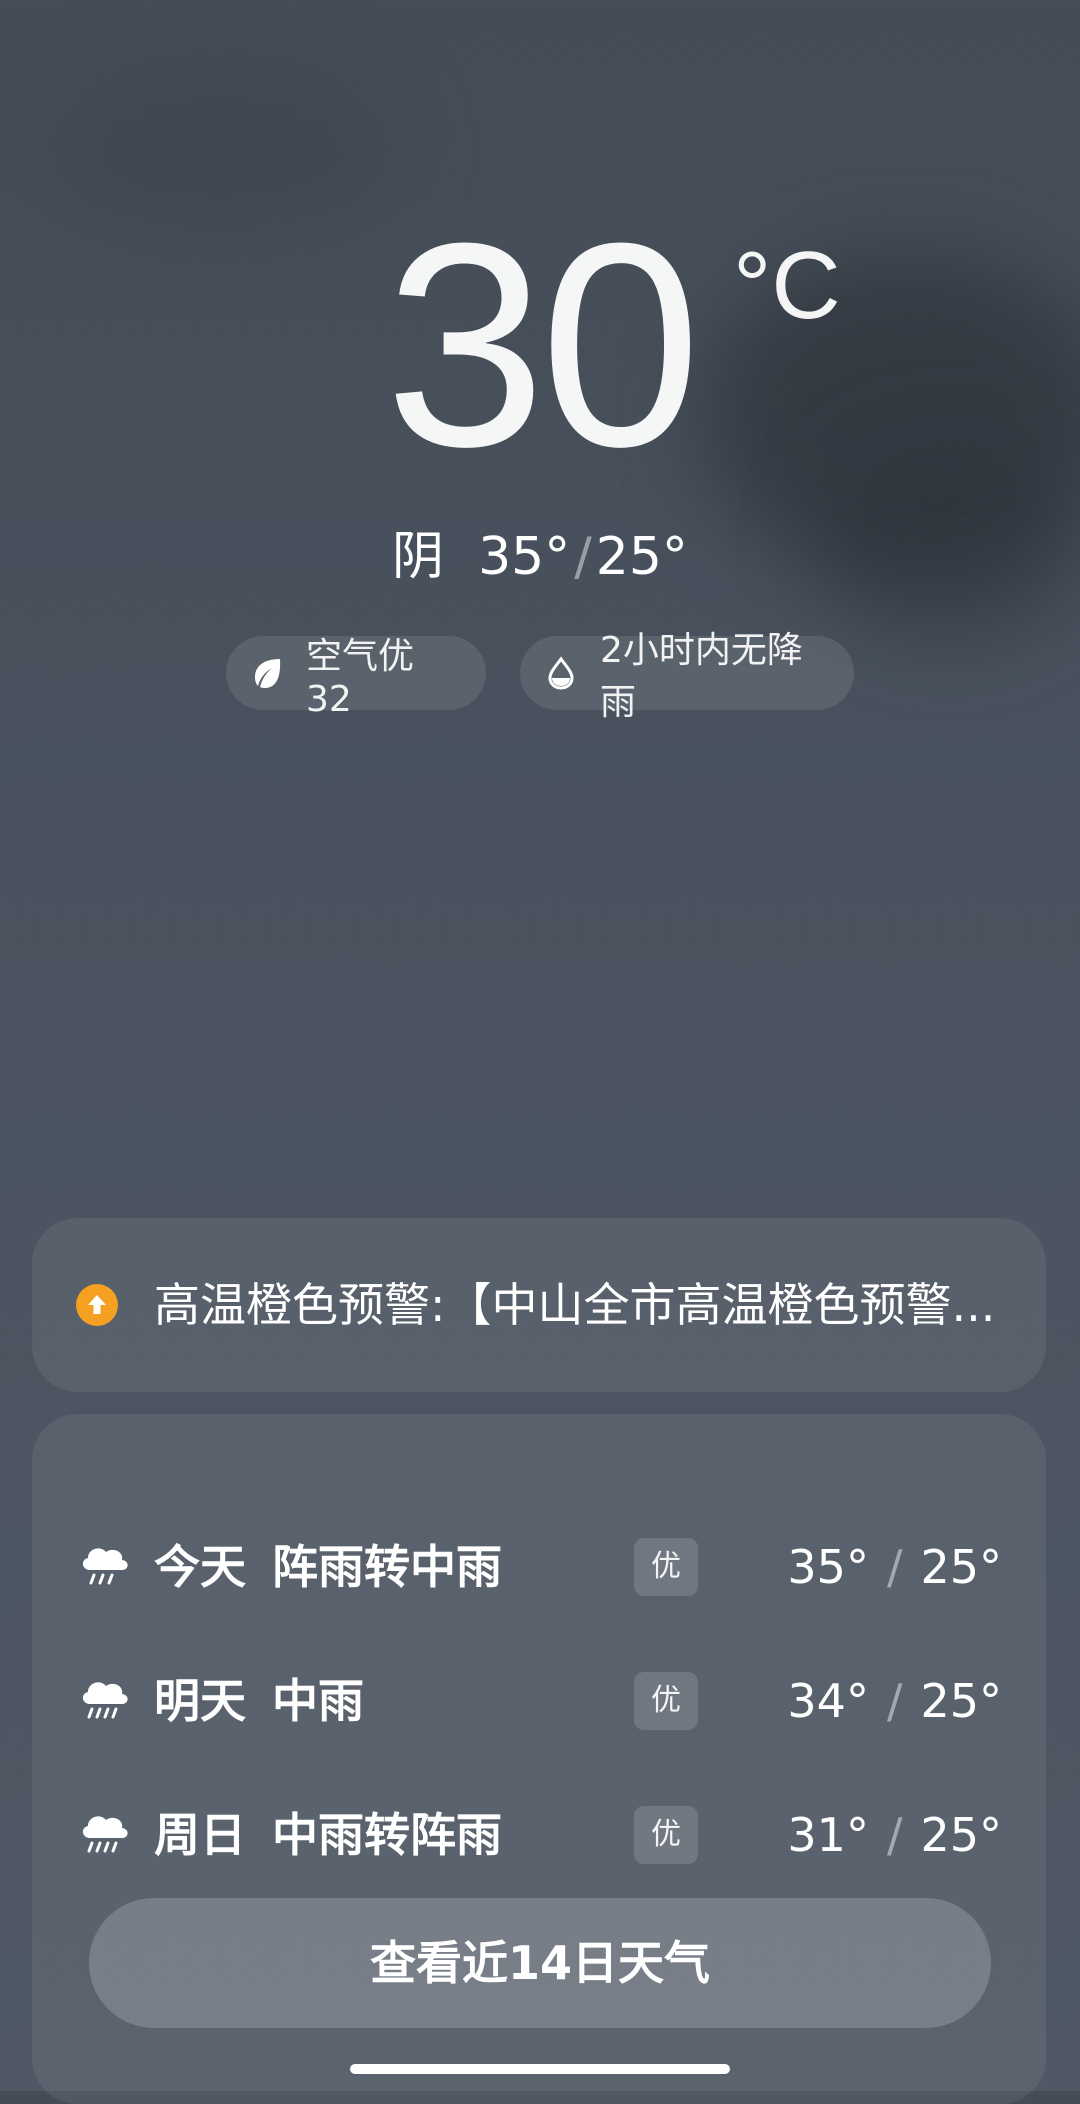 Image resolution: width=1080 pixels, height=2104 pixels. Describe the element at coordinates (540, 2069) in the screenshot. I see `home-indicator` at that location.